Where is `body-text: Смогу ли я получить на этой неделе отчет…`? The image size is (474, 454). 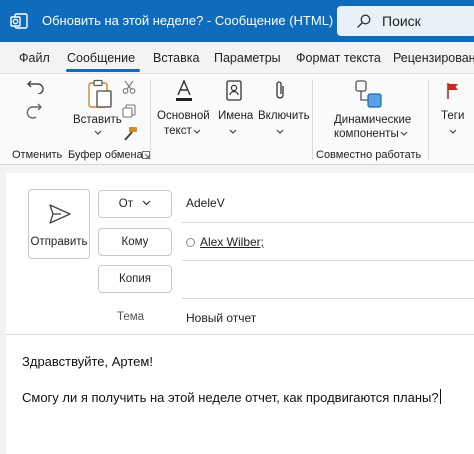 body-text: Смогу ли я получить на этой неделе отчет… is located at coordinates (231, 397).